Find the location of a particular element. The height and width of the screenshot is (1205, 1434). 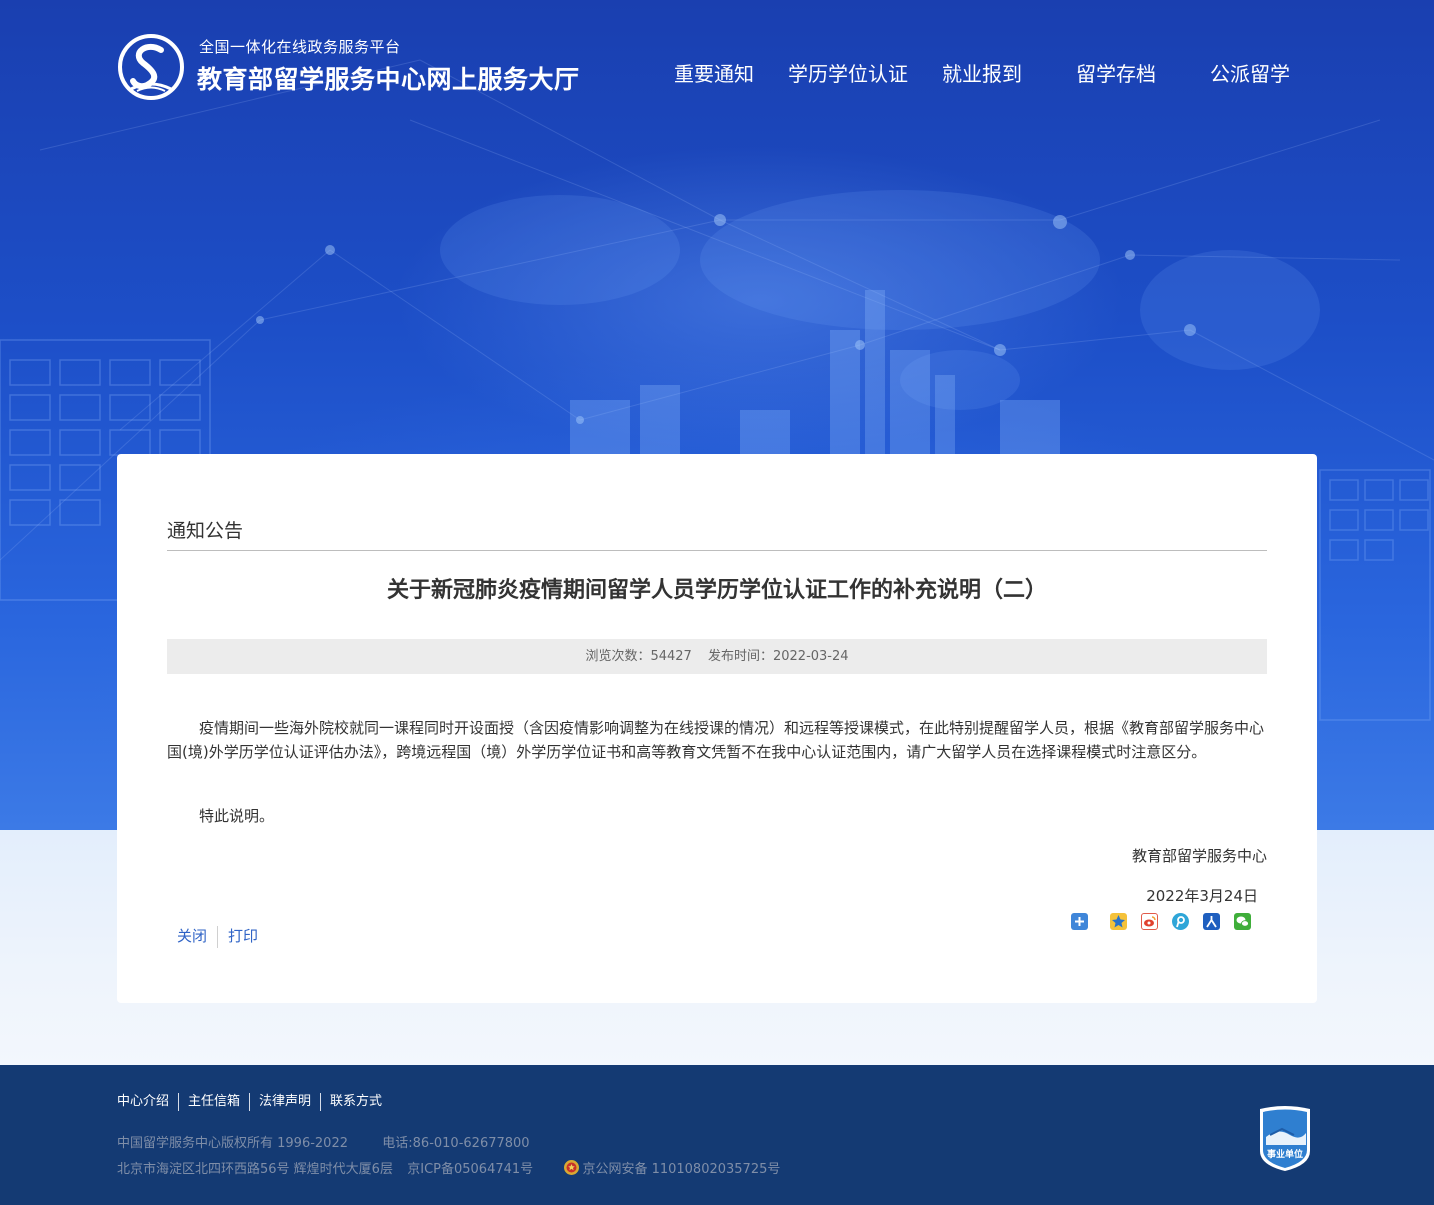

signature-organization: 教育部留学服务中心 is located at coordinates (1199, 856).